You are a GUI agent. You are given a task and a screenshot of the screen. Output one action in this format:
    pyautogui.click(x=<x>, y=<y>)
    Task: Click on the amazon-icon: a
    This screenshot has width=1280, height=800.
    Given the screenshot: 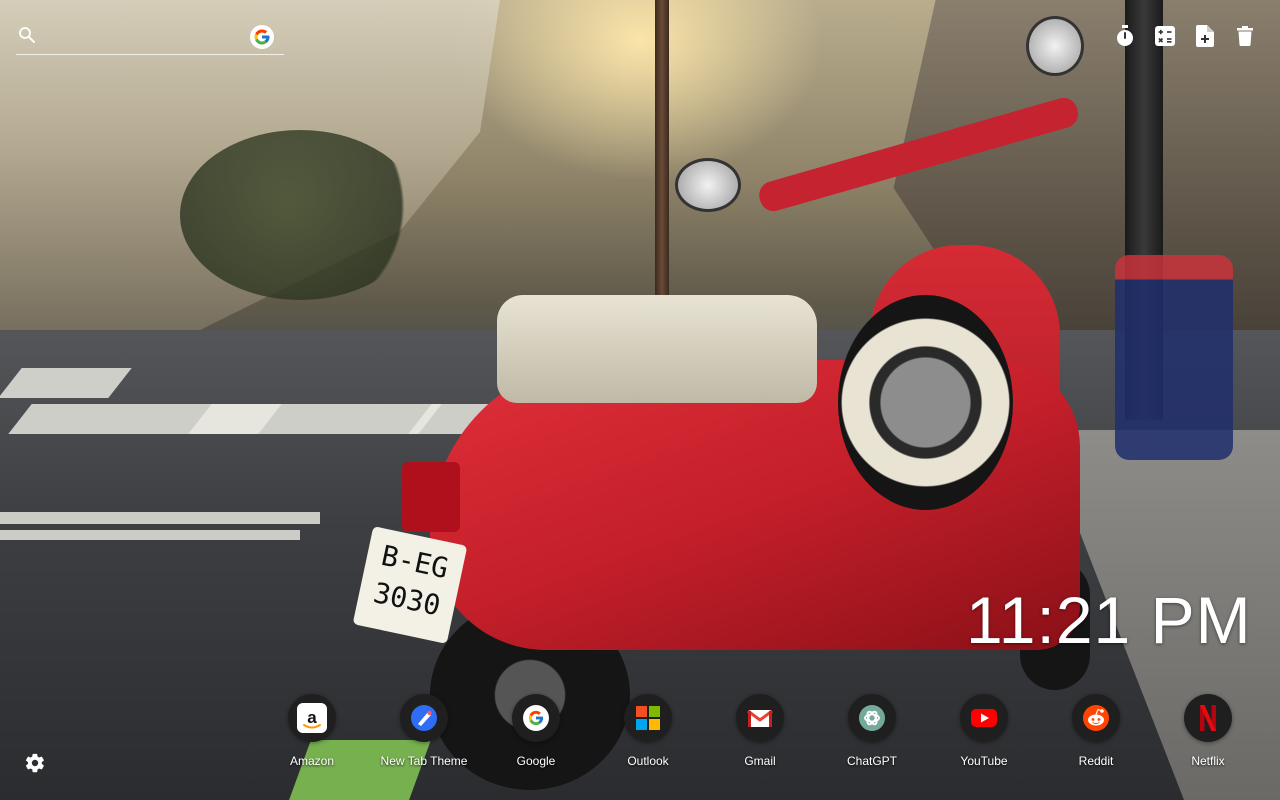 What is the action you would take?
    pyautogui.click(x=312, y=718)
    